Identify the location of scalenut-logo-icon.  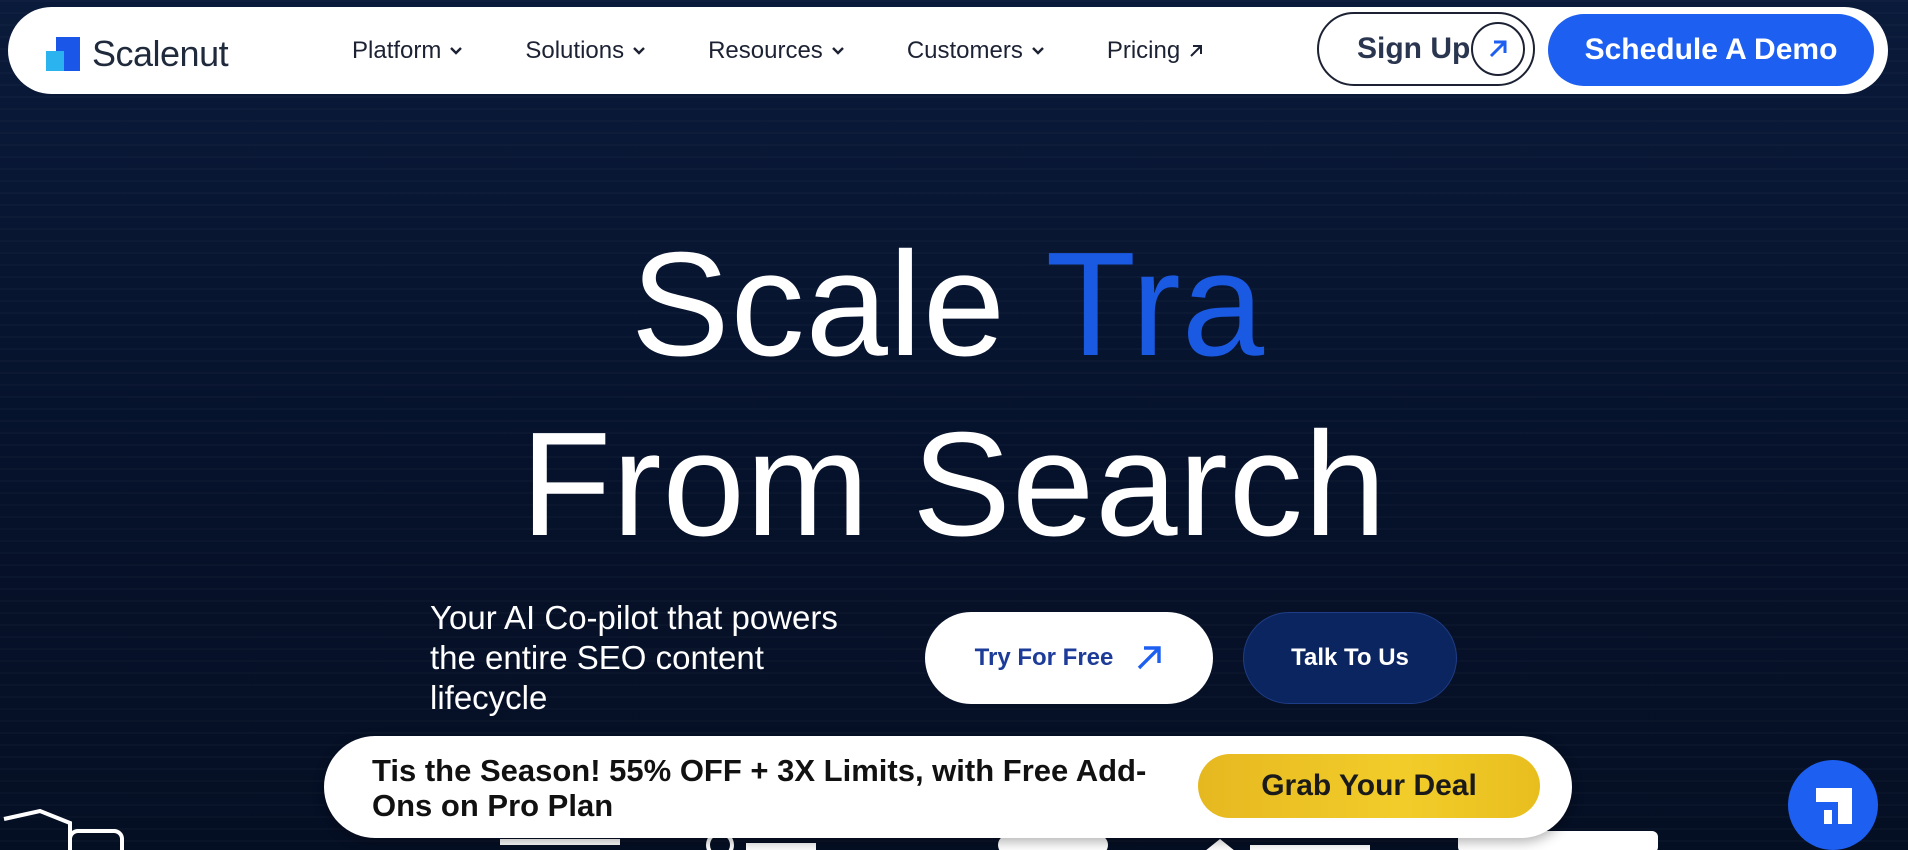
(63, 54).